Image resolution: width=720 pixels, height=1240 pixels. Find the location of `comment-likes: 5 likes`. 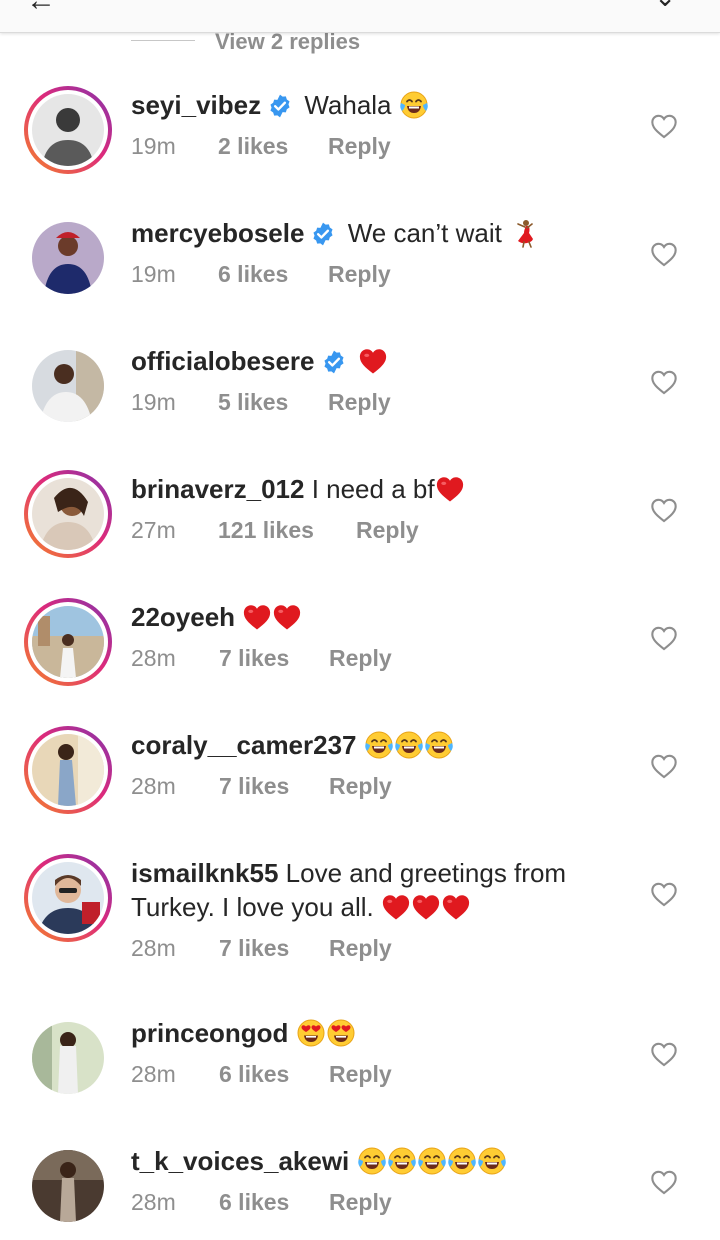

comment-likes: 5 likes is located at coordinates (273, 402).